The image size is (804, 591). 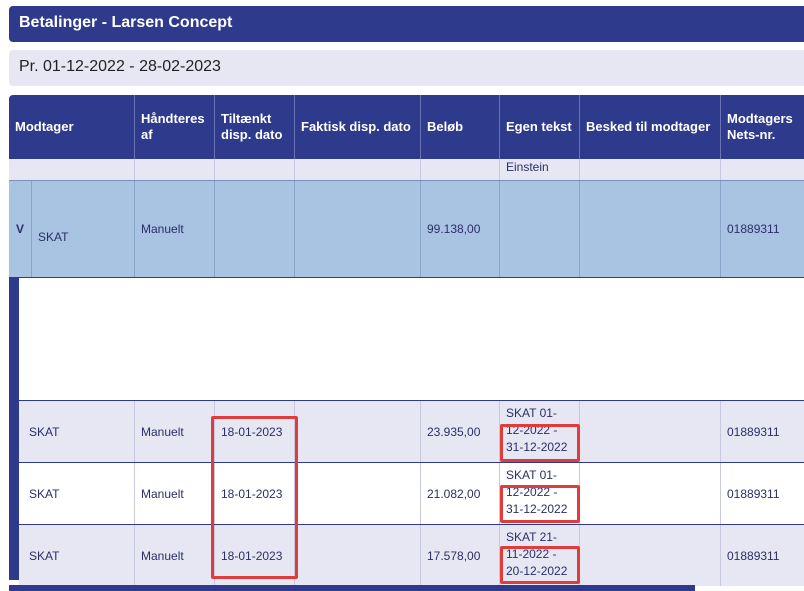 What do you see at coordinates (459, 555) in the screenshot?
I see `row-beloeb: 17.578,00` at bounding box center [459, 555].